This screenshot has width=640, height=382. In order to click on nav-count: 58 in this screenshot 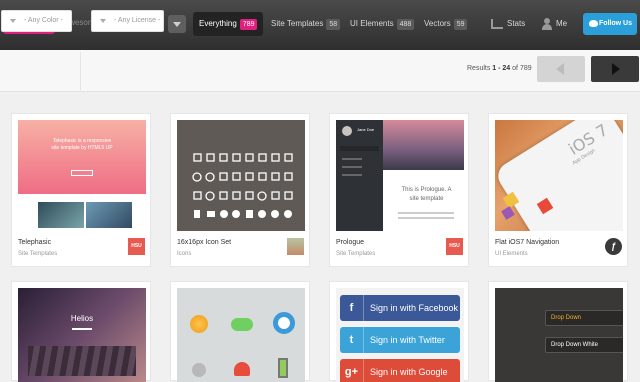, I will do `click(333, 24)`.